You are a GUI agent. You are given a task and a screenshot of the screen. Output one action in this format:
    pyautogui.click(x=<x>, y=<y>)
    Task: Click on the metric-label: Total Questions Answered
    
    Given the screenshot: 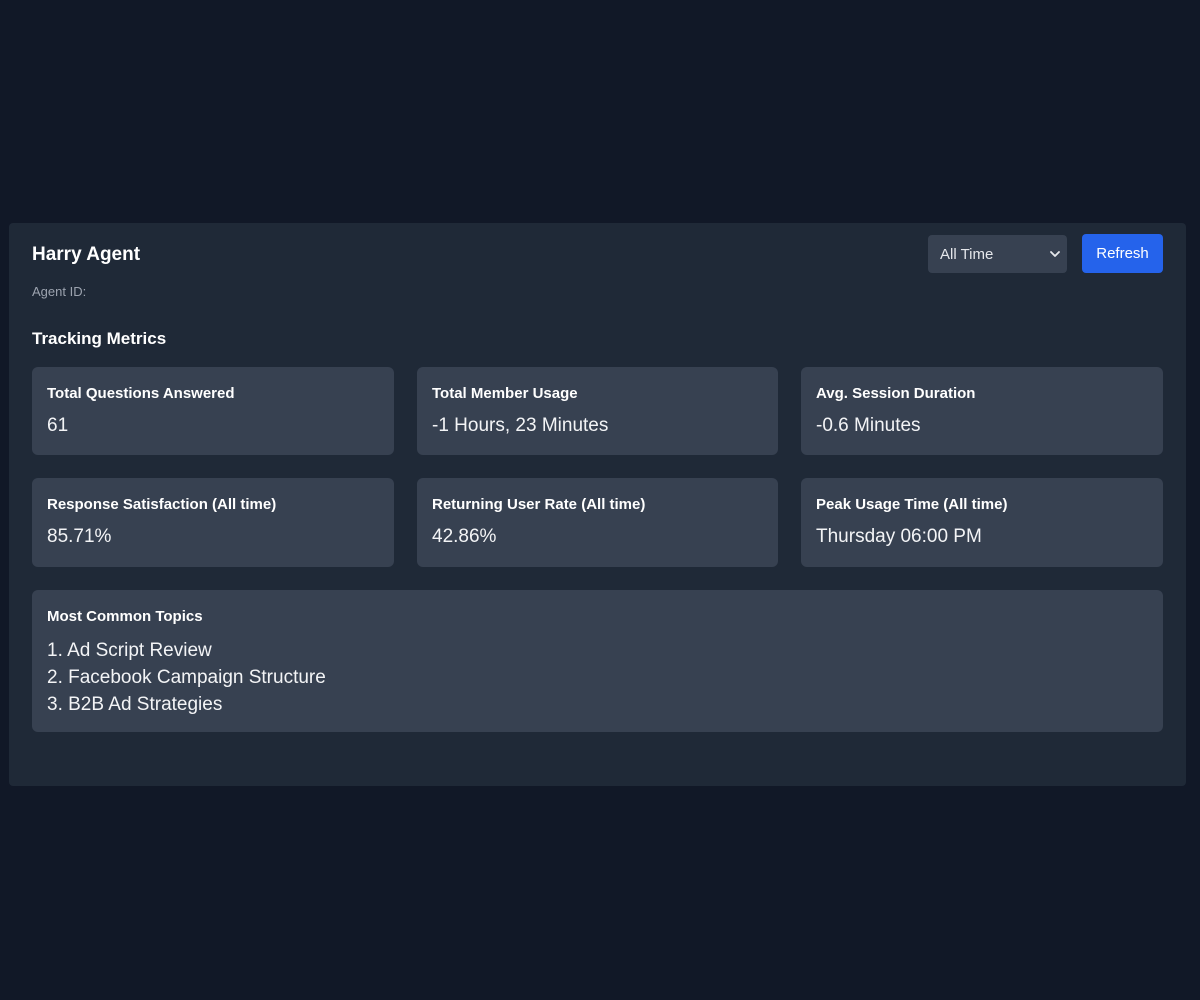 What is the action you would take?
    pyautogui.click(x=141, y=393)
    